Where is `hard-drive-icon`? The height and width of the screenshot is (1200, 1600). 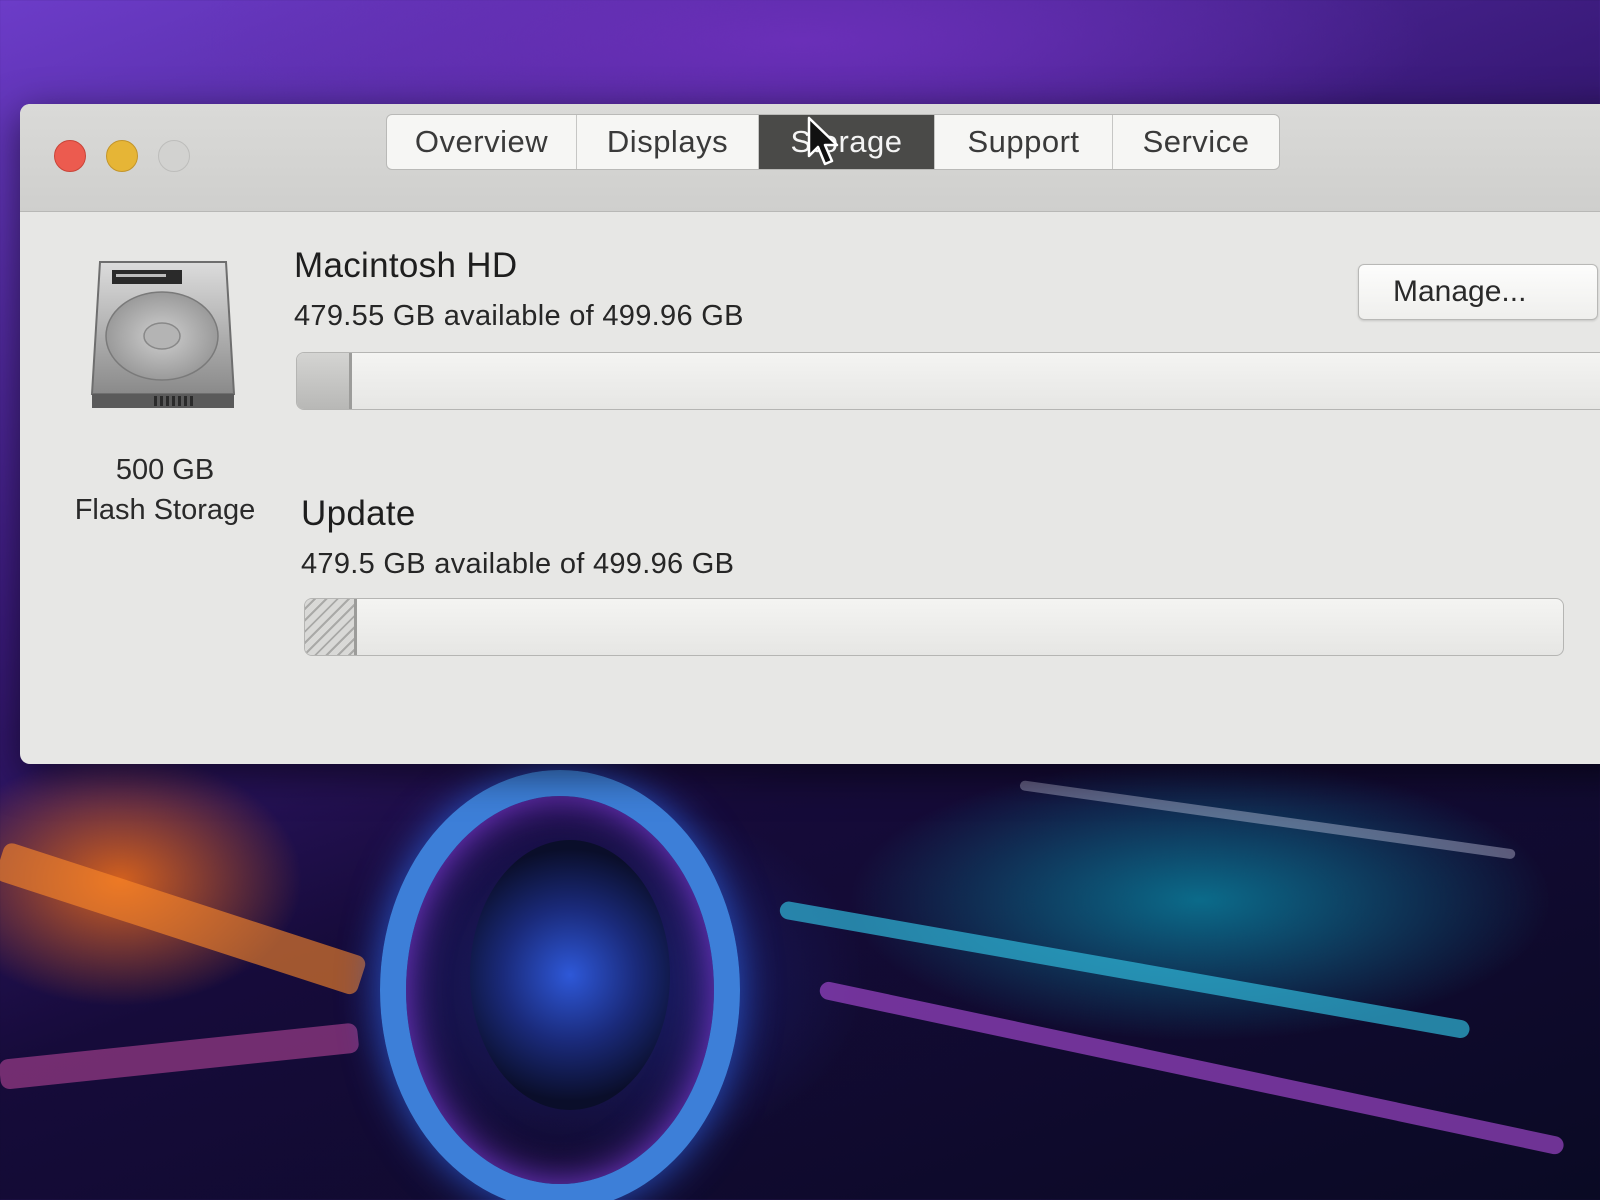 hard-drive-icon is located at coordinates (163, 334).